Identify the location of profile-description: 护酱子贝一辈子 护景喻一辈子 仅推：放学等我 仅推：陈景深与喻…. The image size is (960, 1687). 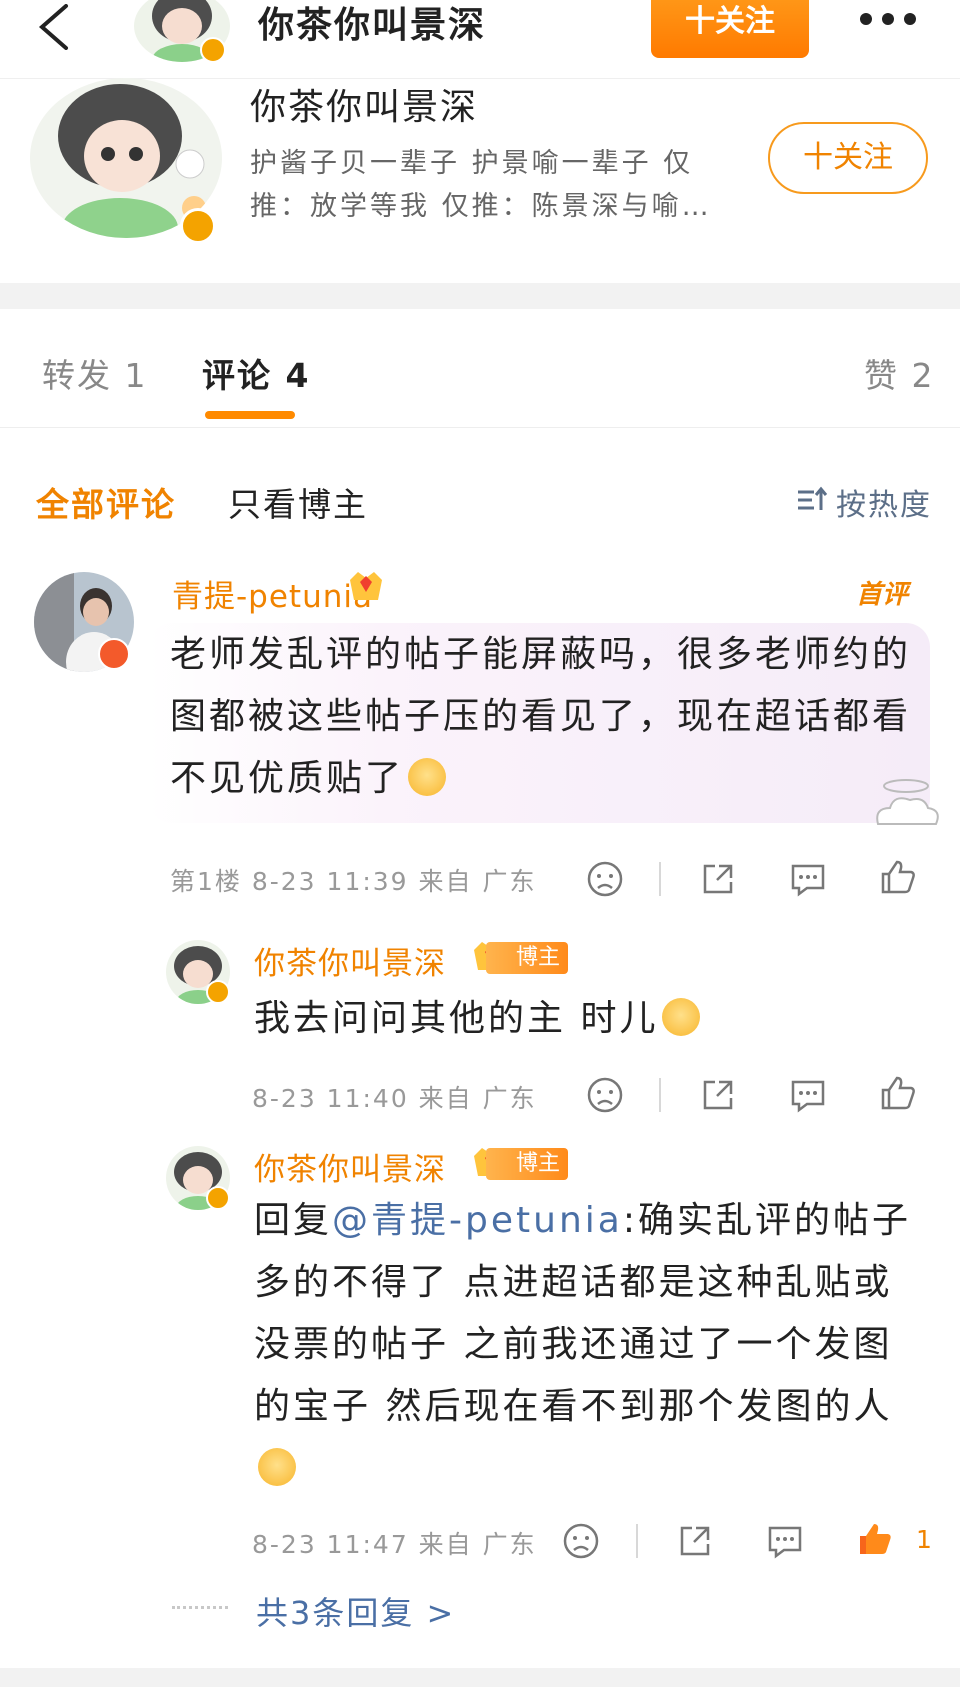
(481, 185).